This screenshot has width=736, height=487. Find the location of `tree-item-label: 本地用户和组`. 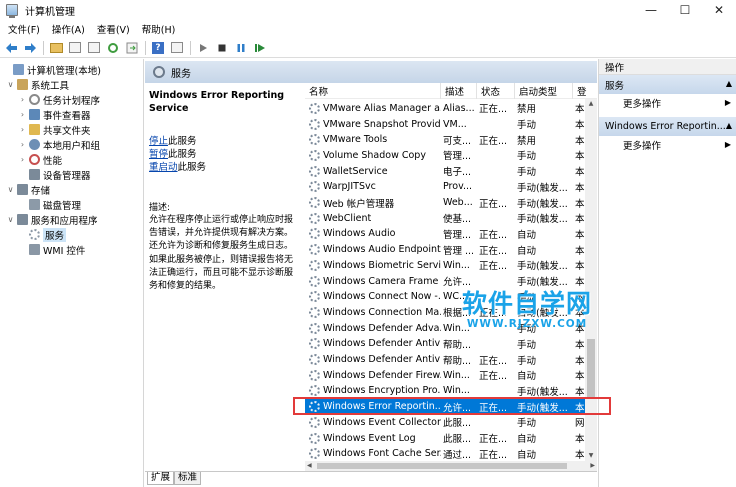

tree-item-label: 本地用户和组 is located at coordinates (72, 146).